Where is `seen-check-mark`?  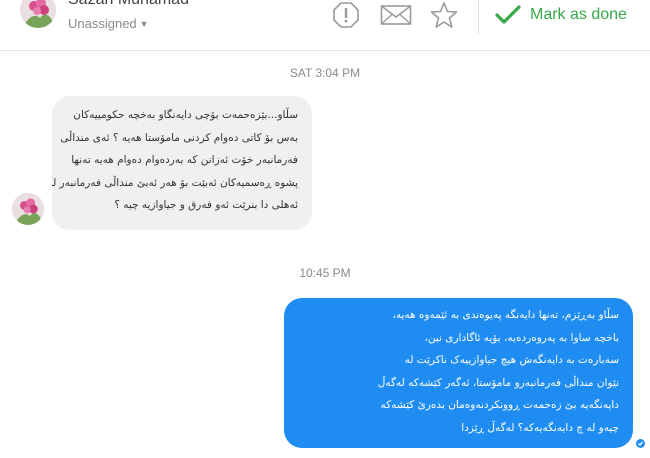
seen-check-mark is located at coordinates (640, 443).